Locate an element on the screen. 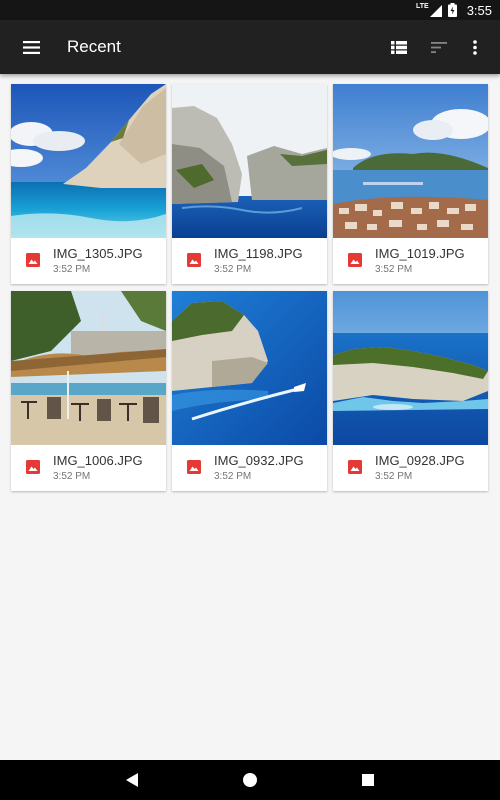 The image size is (500, 800). list-view-button is located at coordinates (399, 47).